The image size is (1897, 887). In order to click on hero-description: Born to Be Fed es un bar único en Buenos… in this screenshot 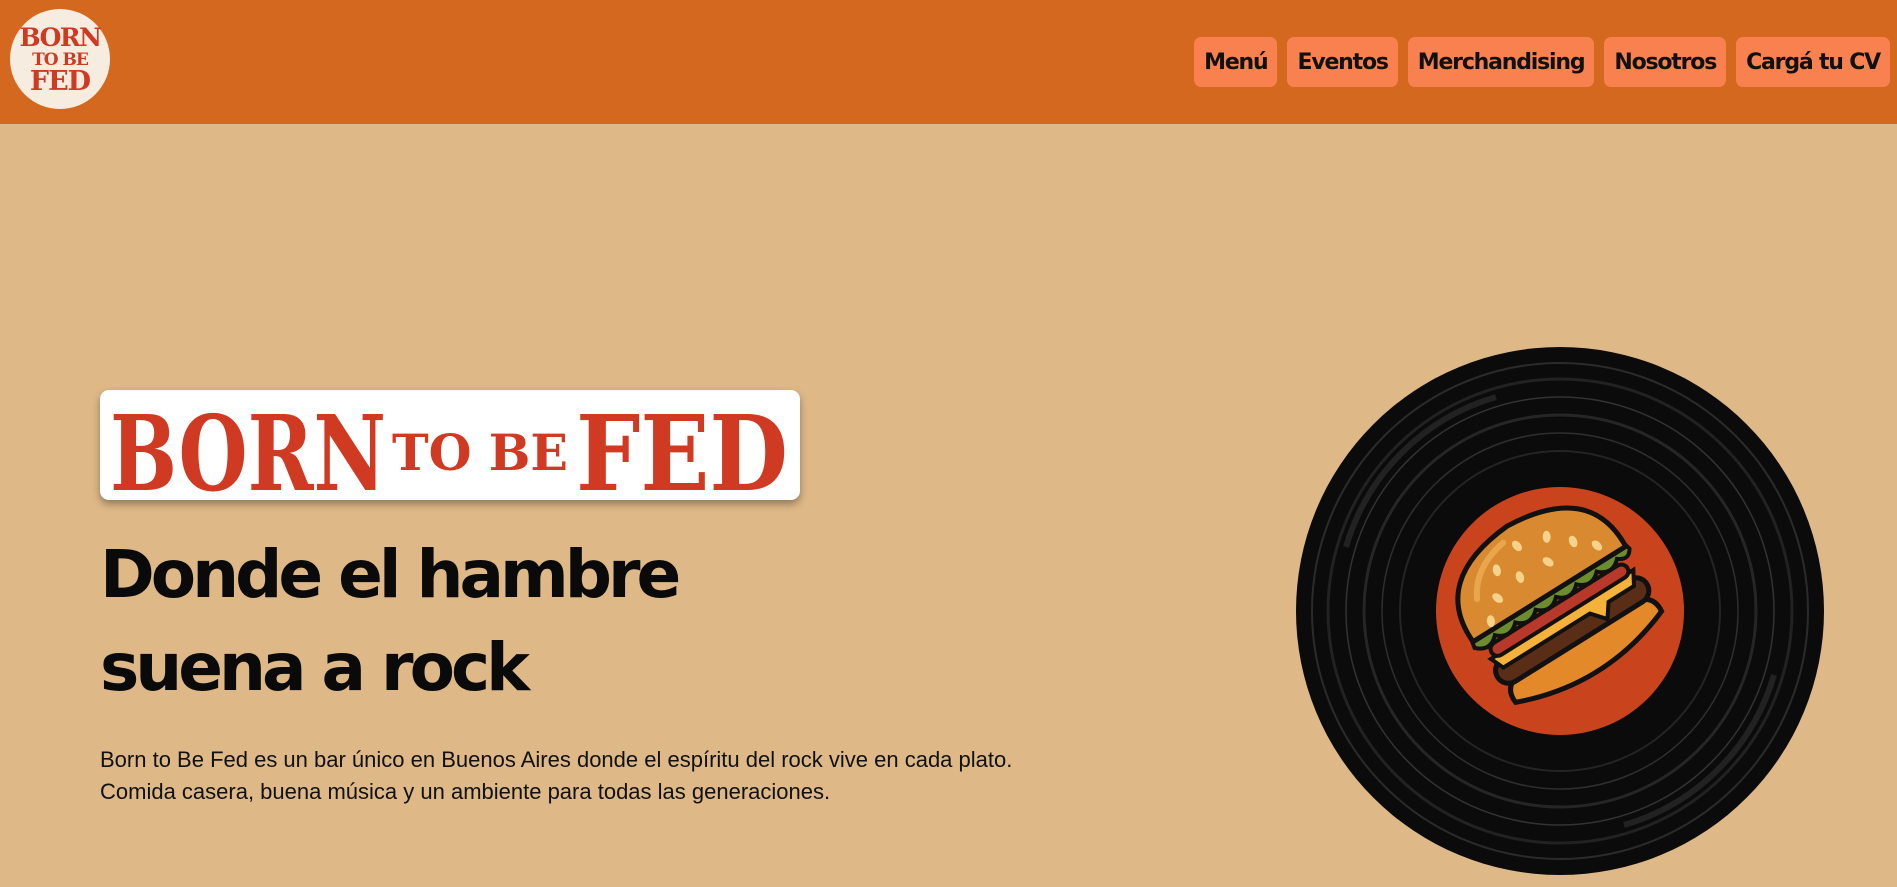, I will do `click(556, 776)`.